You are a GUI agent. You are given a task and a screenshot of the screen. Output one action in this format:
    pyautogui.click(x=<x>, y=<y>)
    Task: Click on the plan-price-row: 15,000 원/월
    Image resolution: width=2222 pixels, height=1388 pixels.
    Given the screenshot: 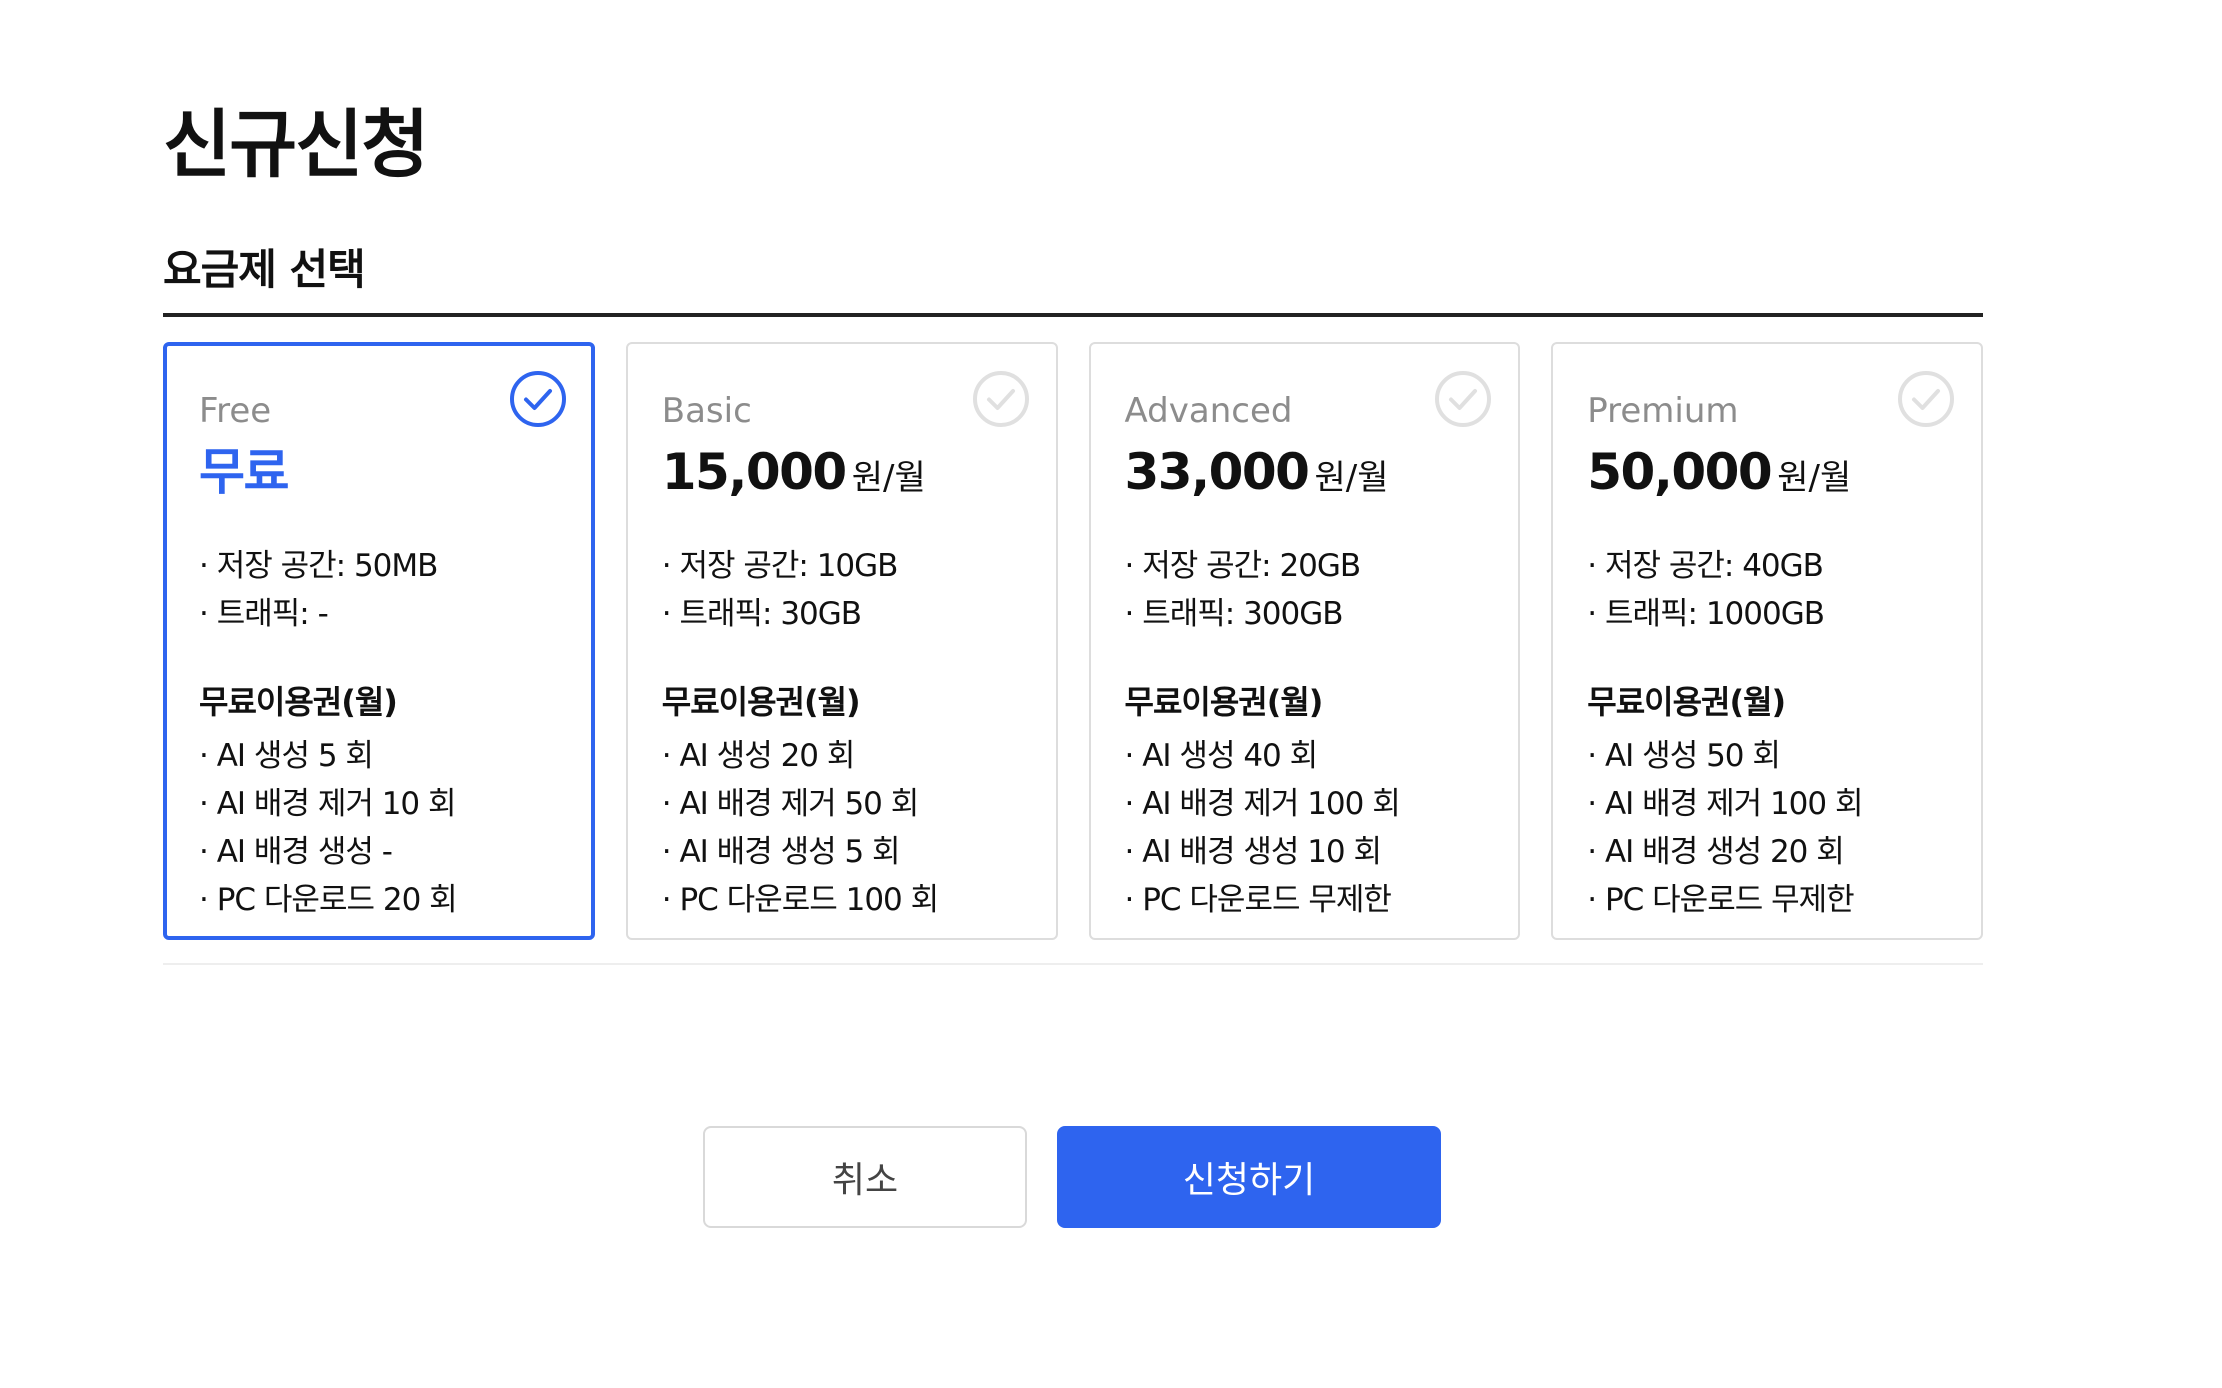 What is the action you would take?
    pyautogui.click(x=842, y=472)
    